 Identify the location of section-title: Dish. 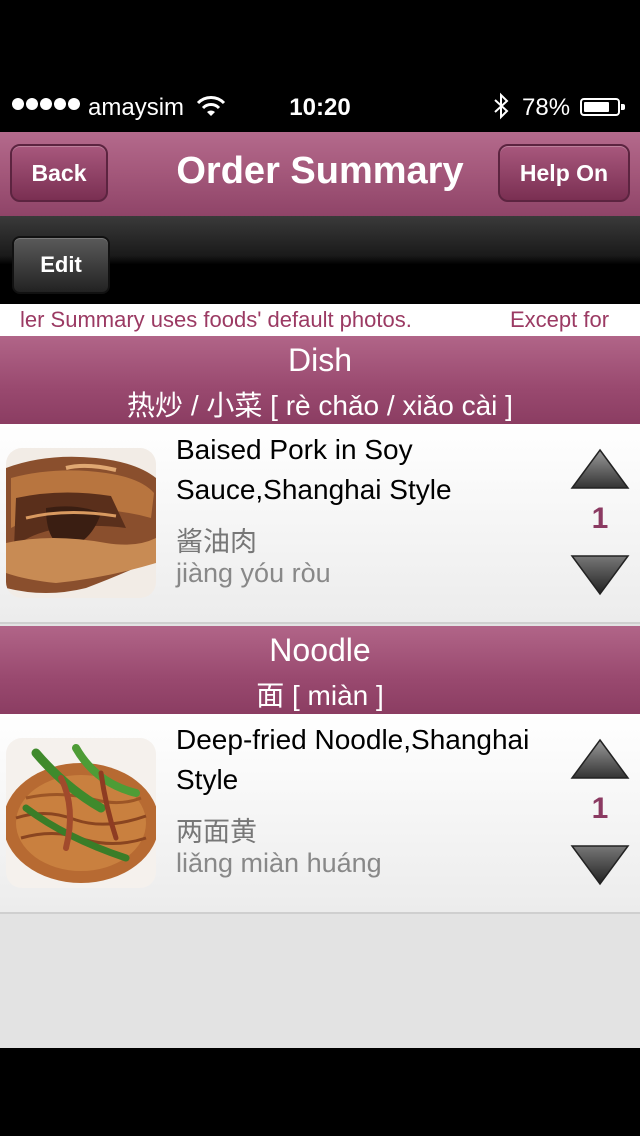
(319, 360).